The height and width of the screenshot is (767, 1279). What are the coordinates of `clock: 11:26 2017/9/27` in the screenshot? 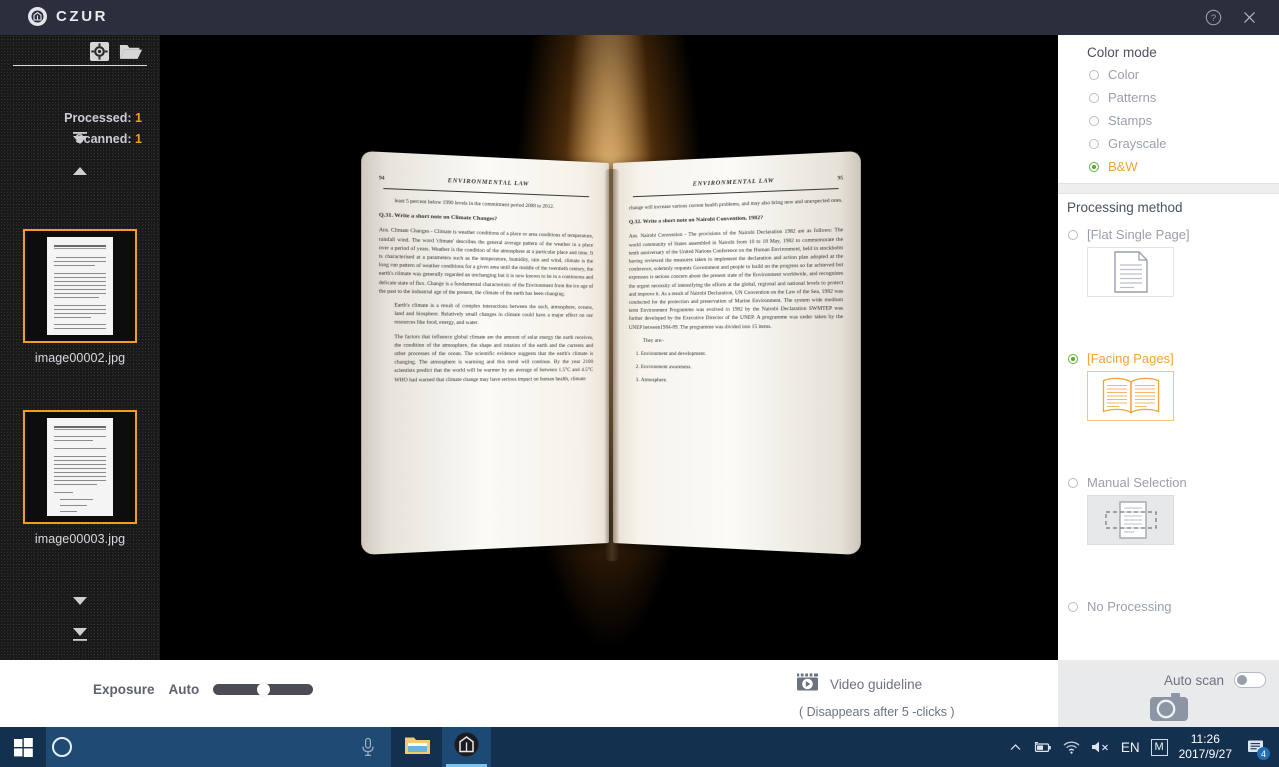 It's located at (1205, 747).